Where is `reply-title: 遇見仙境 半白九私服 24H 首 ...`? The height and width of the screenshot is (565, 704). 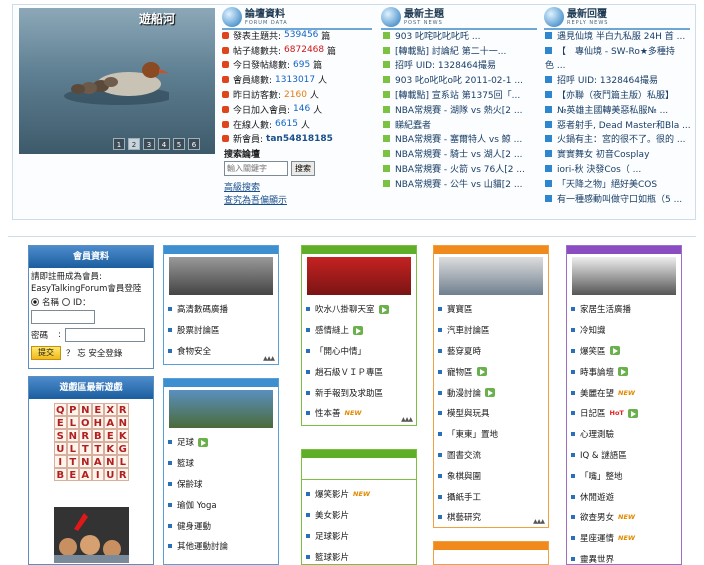 reply-title: 遇見仙境 半白九私服 24H 首 ... is located at coordinates (621, 36).